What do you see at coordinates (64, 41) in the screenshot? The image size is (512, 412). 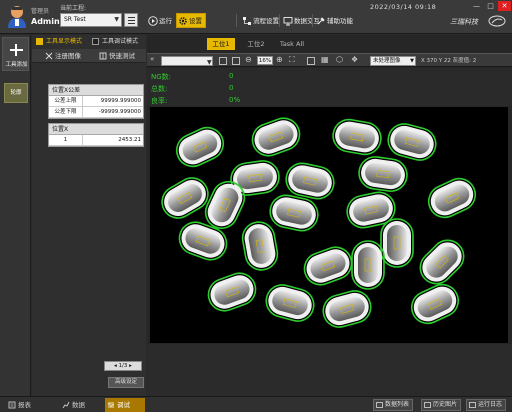 I see `tool-display-mode-label: 工具显示模式` at bounding box center [64, 41].